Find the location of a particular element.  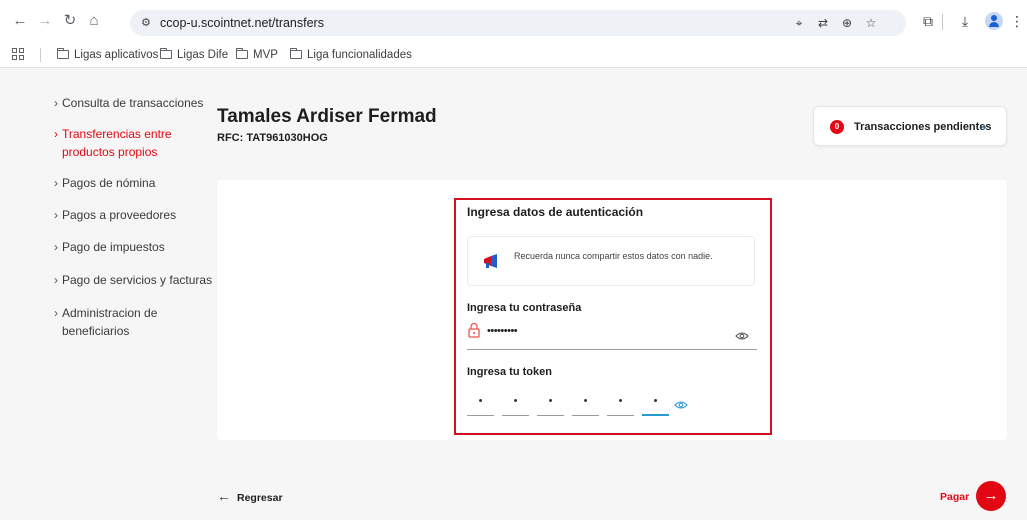

download-icon: ⤓ is located at coordinates (965, 21).